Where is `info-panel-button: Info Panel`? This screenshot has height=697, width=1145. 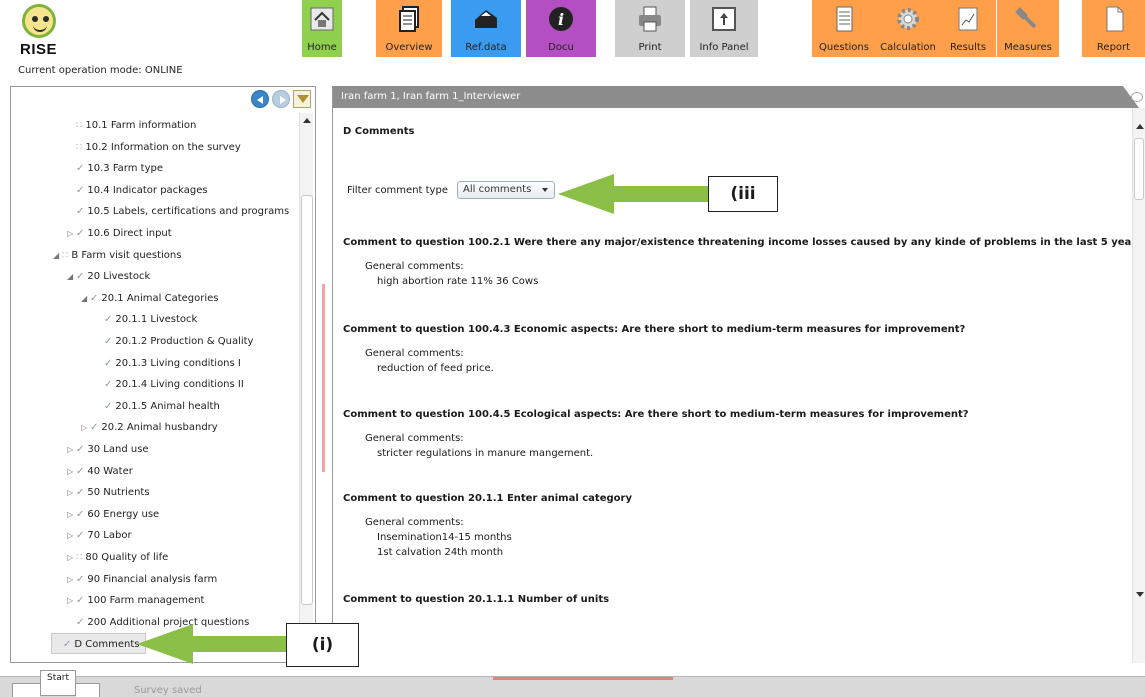
info-panel-button: Info Panel is located at coordinates (724, 28).